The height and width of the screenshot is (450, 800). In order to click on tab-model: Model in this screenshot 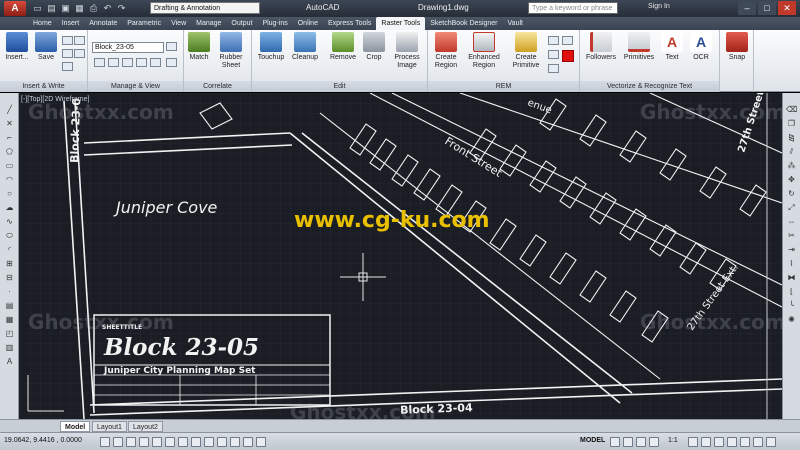, I will do `click(75, 426)`.